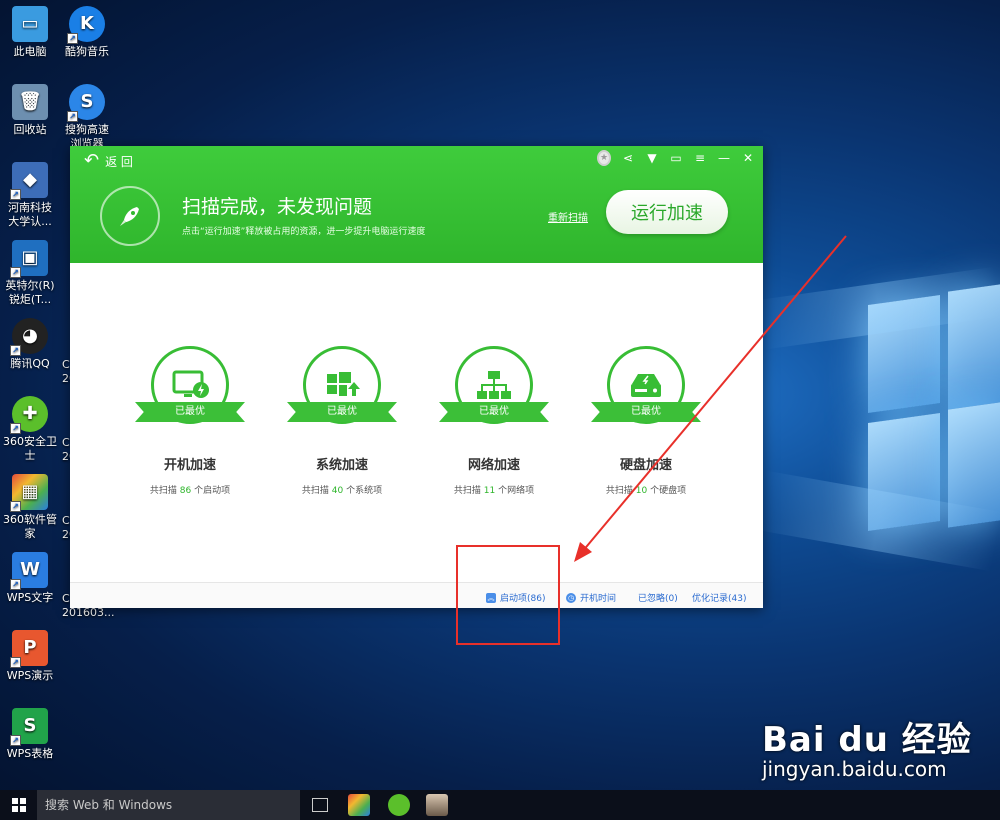 The height and width of the screenshot is (820, 1000). Describe the element at coordinates (86, 103) in the screenshot. I see `sogou-browser-icon: S ↗` at that location.